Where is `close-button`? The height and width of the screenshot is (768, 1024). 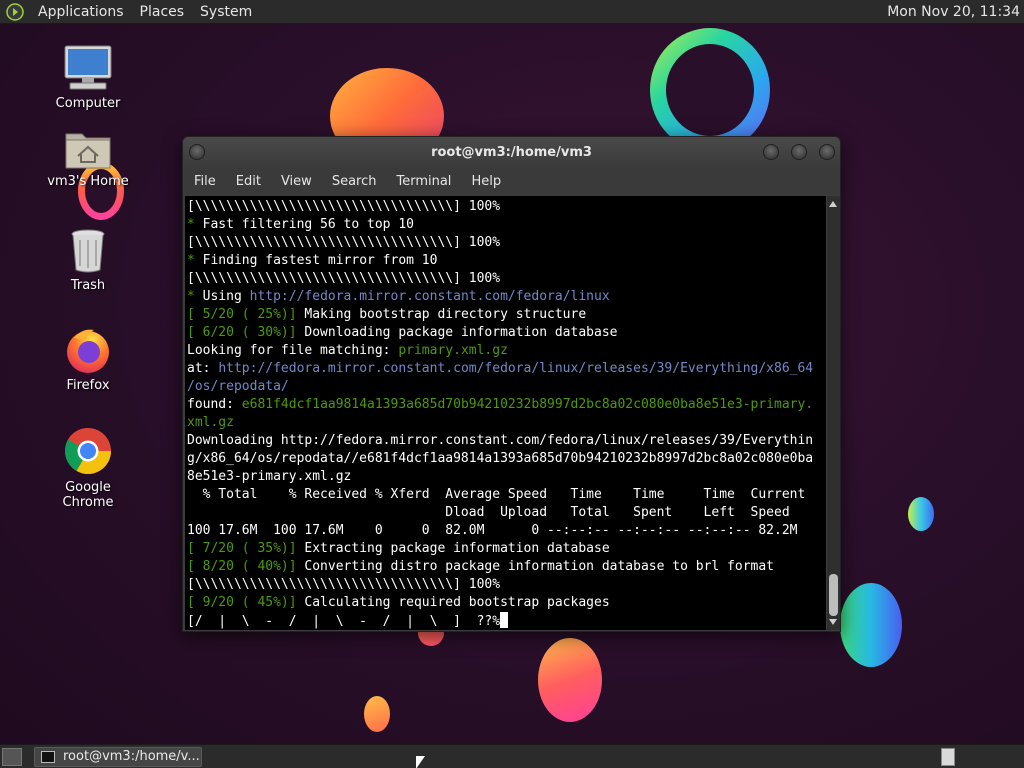 close-button is located at coordinates (827, 152).